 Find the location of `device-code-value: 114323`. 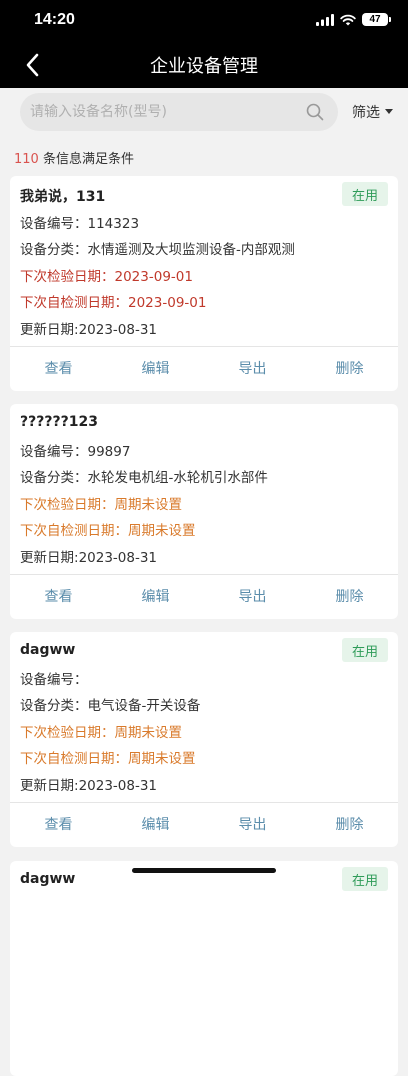

device-code-value: 114323 is located at coordinates (113, 224).